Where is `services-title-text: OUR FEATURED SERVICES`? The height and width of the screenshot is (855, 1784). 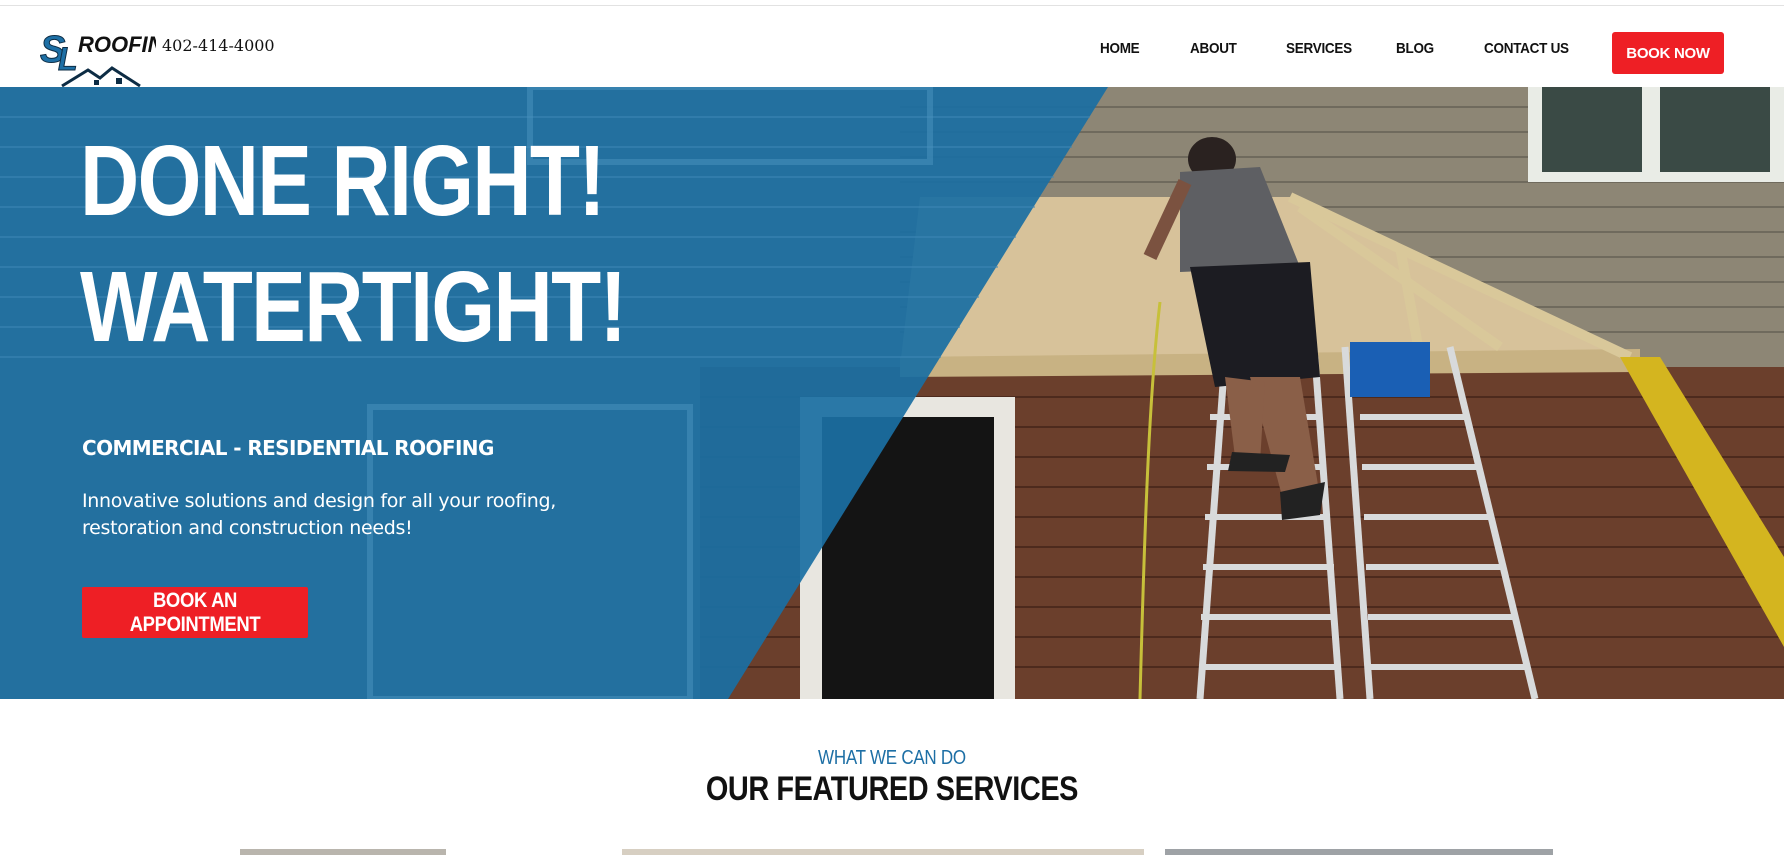 services-title-text: OUR FEATURED SERVICES is located at coordinates (892, 789).